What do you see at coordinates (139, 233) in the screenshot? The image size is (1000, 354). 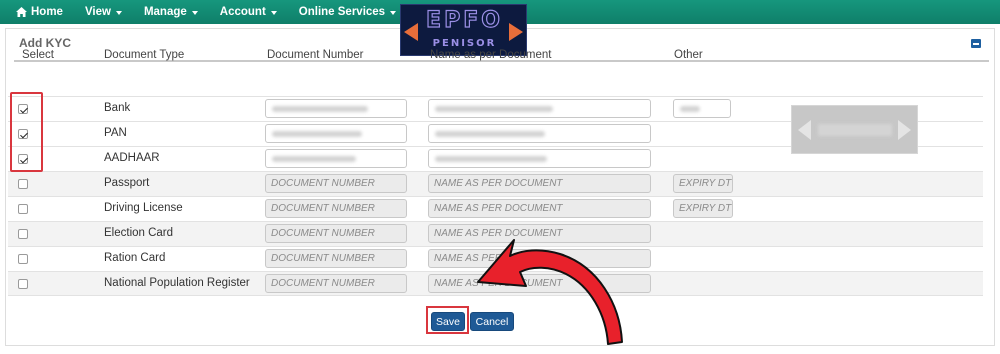 I see `document-type-label: Election Card` at bounding box center [139, 233].